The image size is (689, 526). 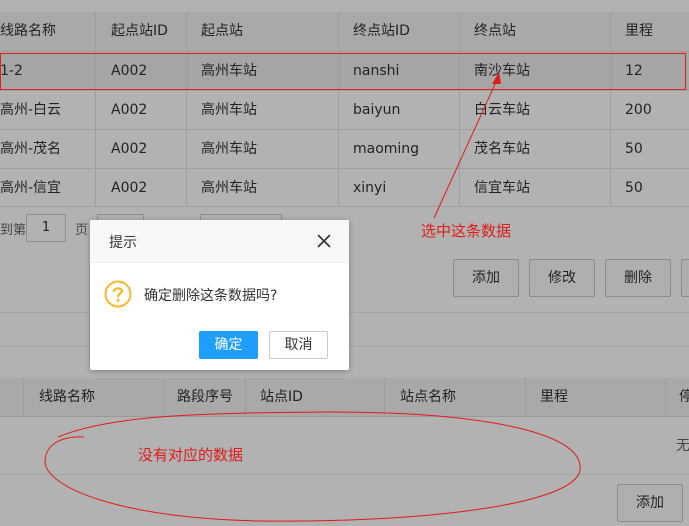 What do you see at coordinates (219, 241) in the screenshot?
I see `dialog-title-bar: 提示` at bounding box center [219, 241].